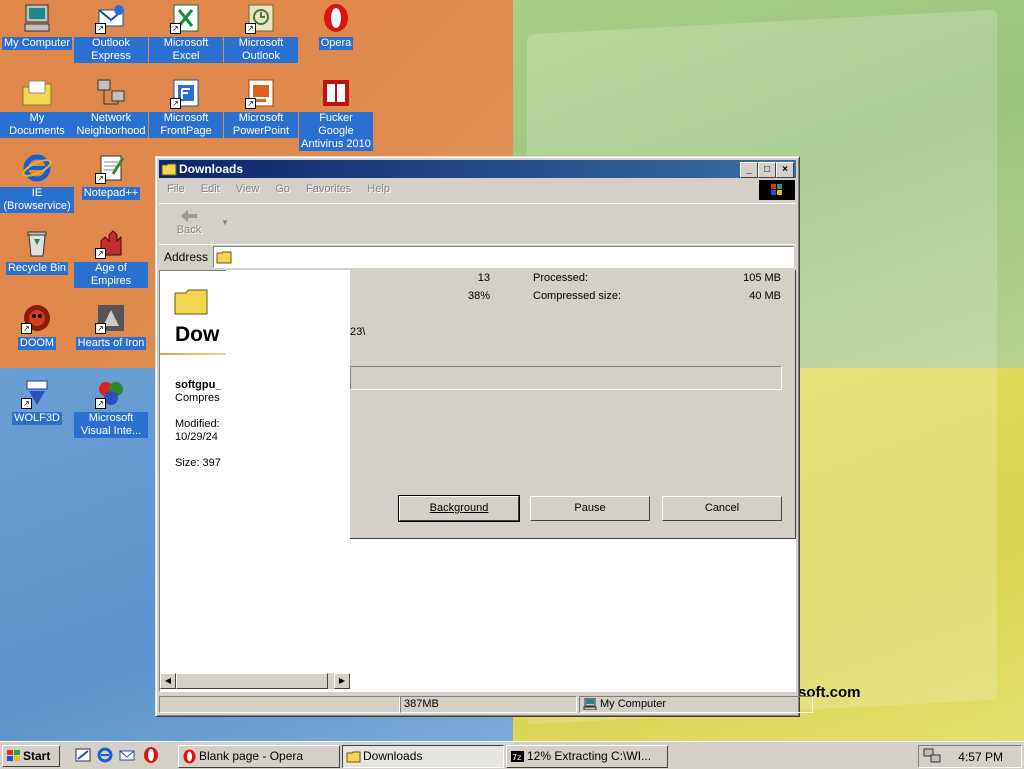 The image size is (1024, 769). Describe the element at coordinates (196, 437) in the screenshot. I see `modified-value: 10/29/24` at that location.